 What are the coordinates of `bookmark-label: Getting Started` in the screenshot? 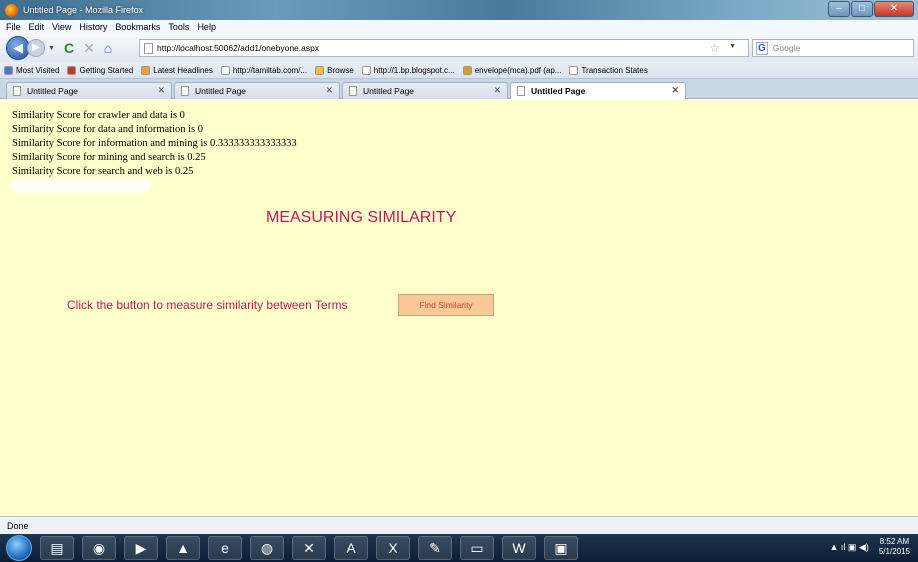 It's located at (106, 70).